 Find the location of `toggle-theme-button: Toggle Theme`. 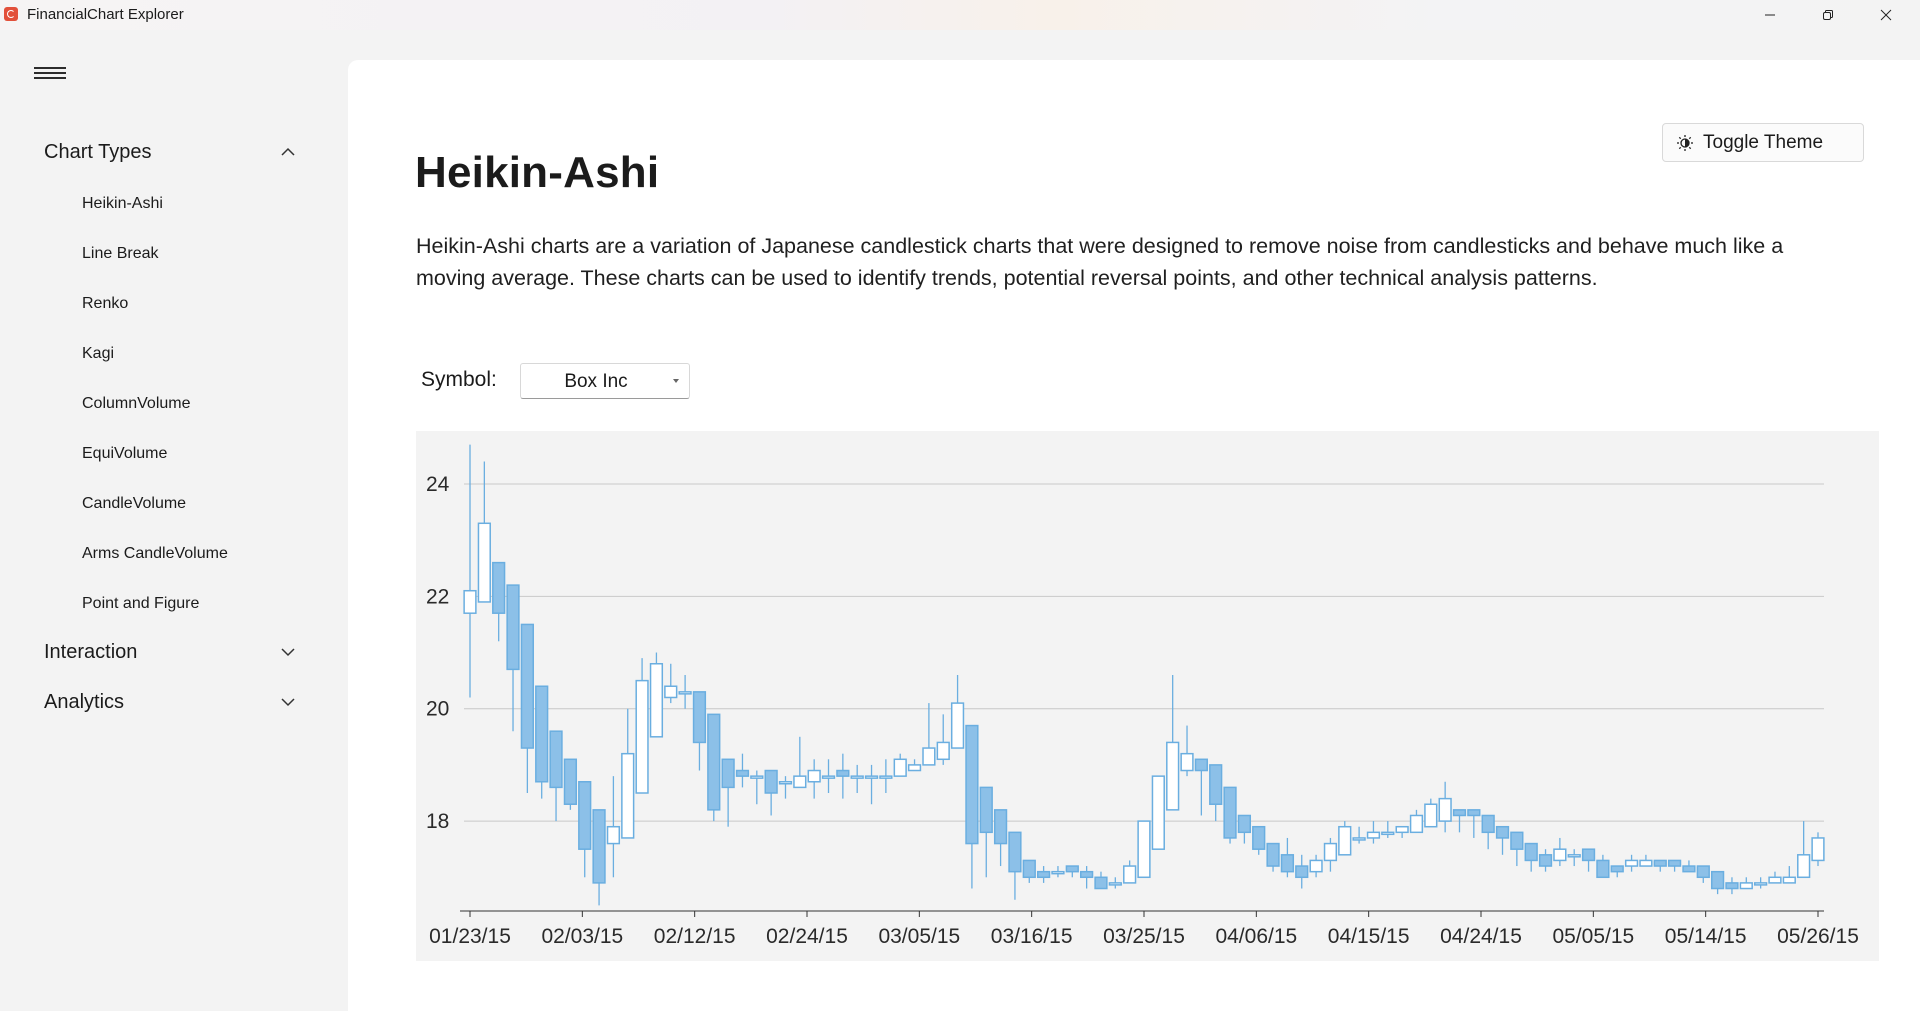

toggle-theme-button: Toggle Theme is located at coordinates (1763, 142).